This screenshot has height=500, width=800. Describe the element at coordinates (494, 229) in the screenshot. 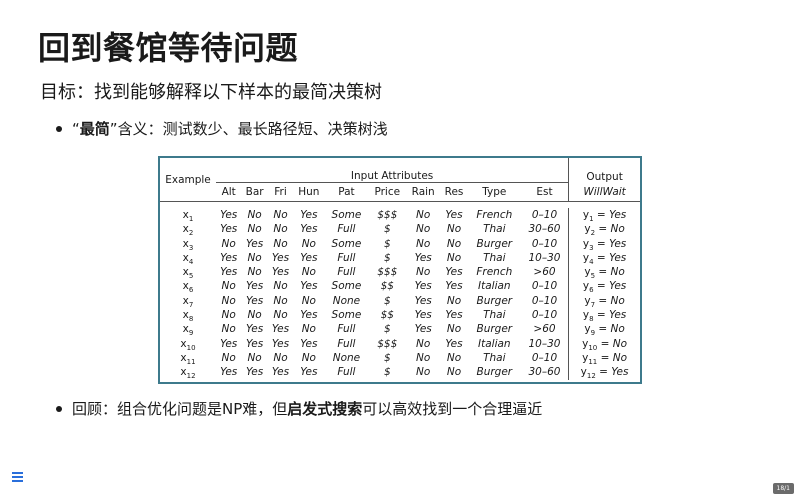

I see `table-cell: Thai` at that location.